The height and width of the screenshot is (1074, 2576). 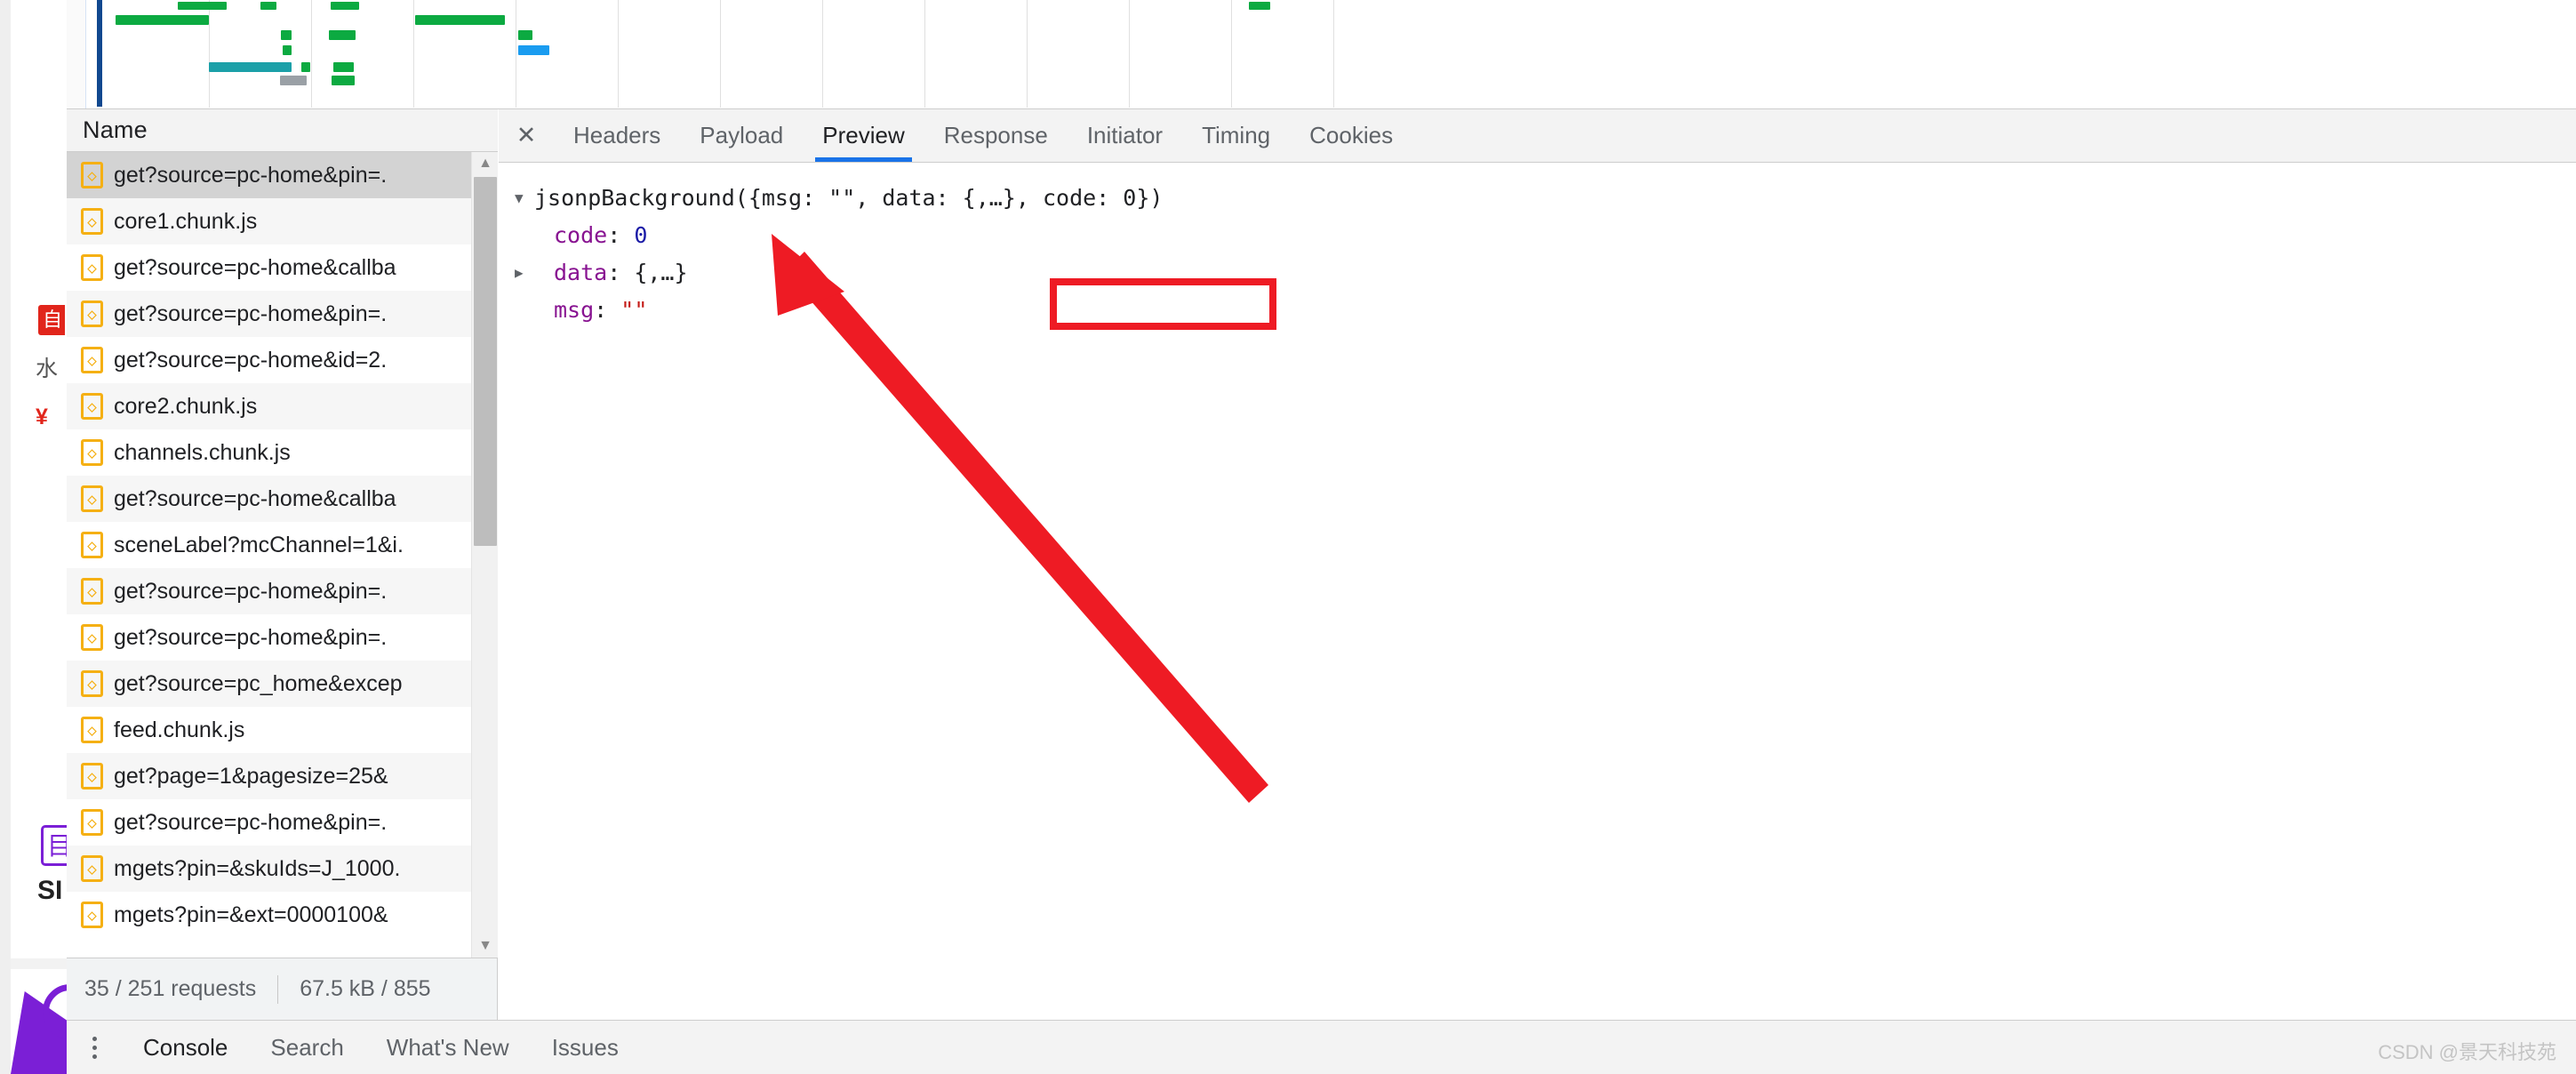 I want to click on drawer-tab-what-s-new: What's New, so click(x=448, y=1047).